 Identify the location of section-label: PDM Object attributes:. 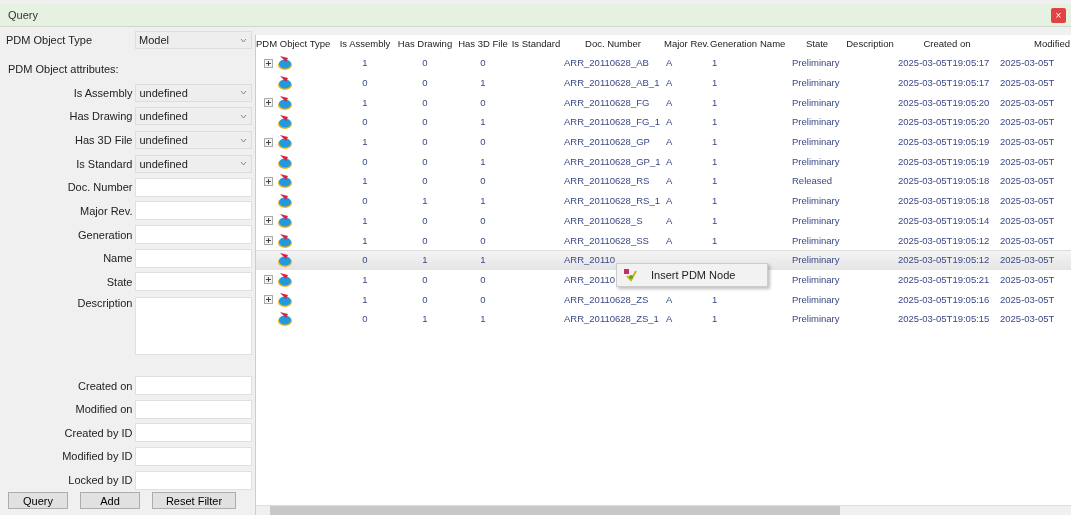
(64, 69).